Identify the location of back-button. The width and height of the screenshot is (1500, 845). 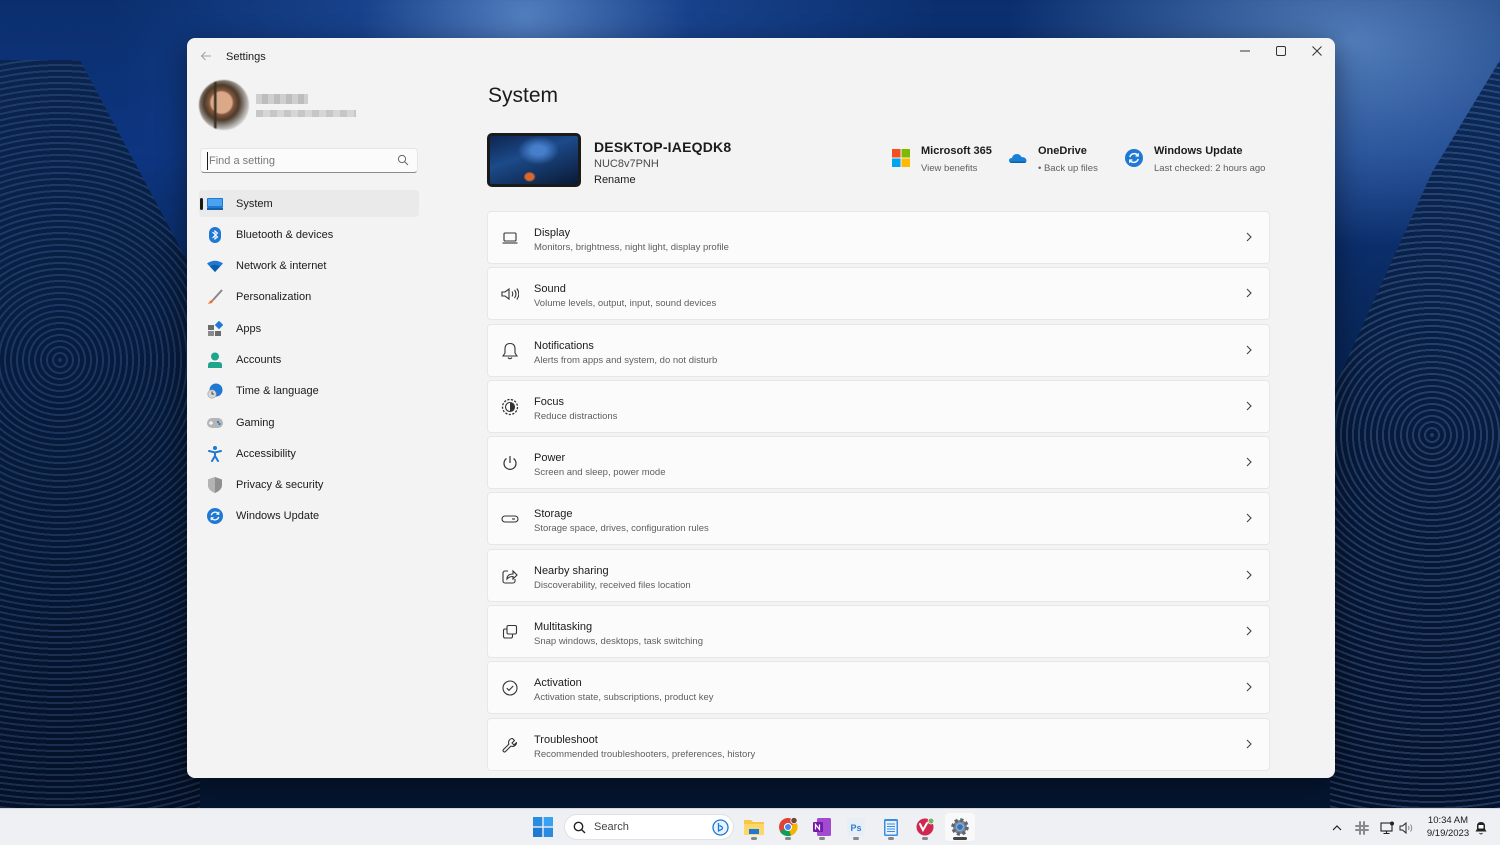
(206, 57).